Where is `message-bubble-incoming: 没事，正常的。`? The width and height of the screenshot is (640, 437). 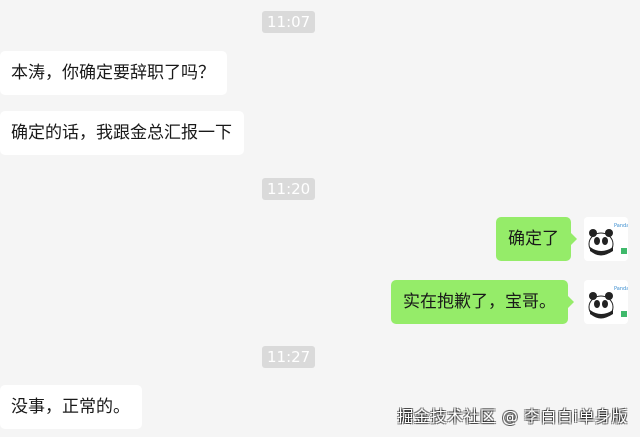 message-bubble-incoming: 没事，正常的。 is located at coordinates (71, 407).